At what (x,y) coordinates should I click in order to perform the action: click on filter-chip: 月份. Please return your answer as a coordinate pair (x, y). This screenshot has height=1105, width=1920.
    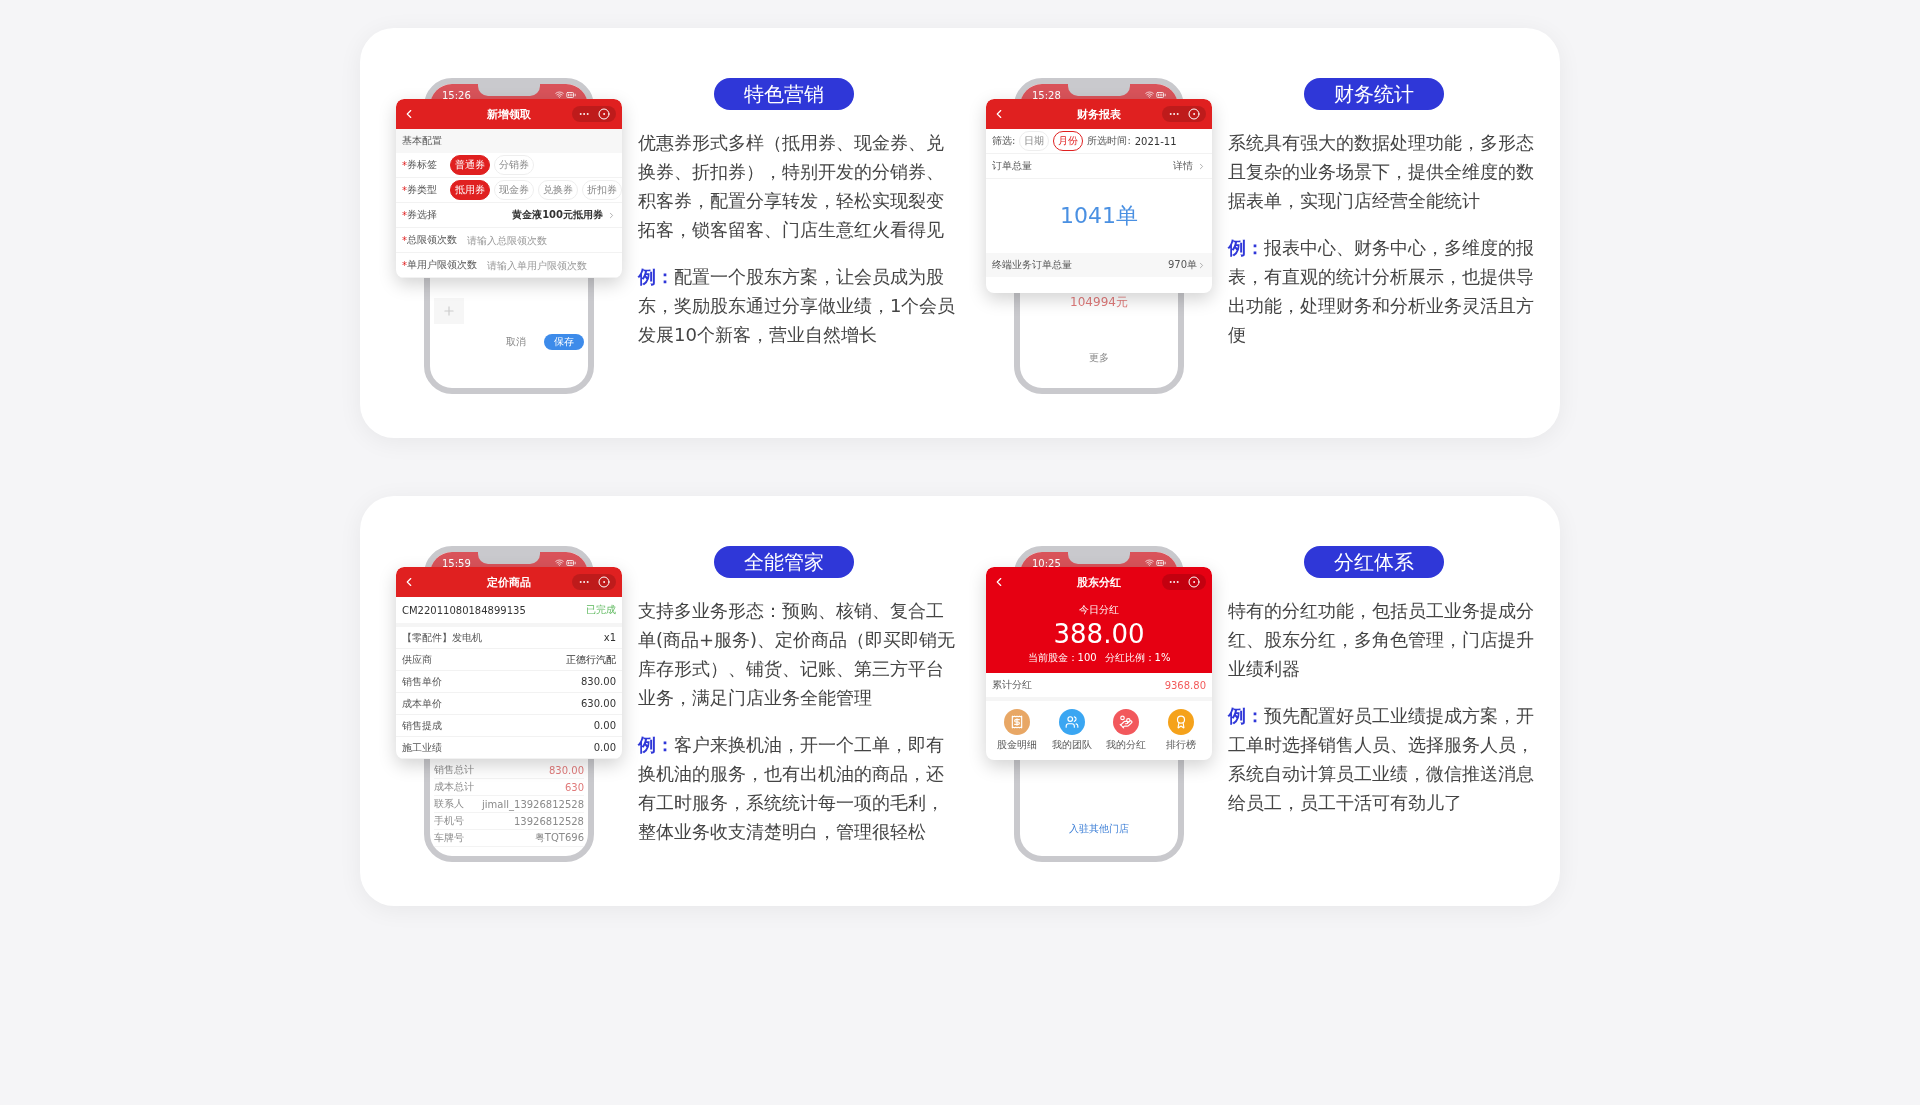
    Looking at the image, I should click on (1068, 141).